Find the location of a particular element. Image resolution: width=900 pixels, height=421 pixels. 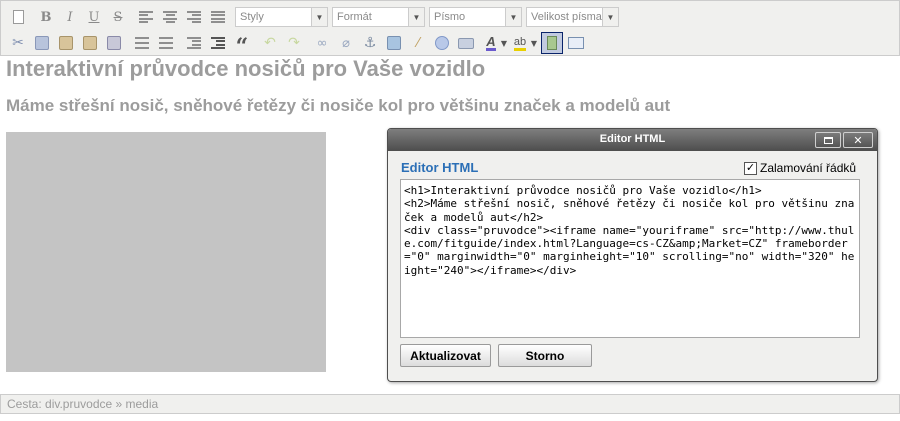

styles-select: Styly ▼ is located at coordinates (281, 17).